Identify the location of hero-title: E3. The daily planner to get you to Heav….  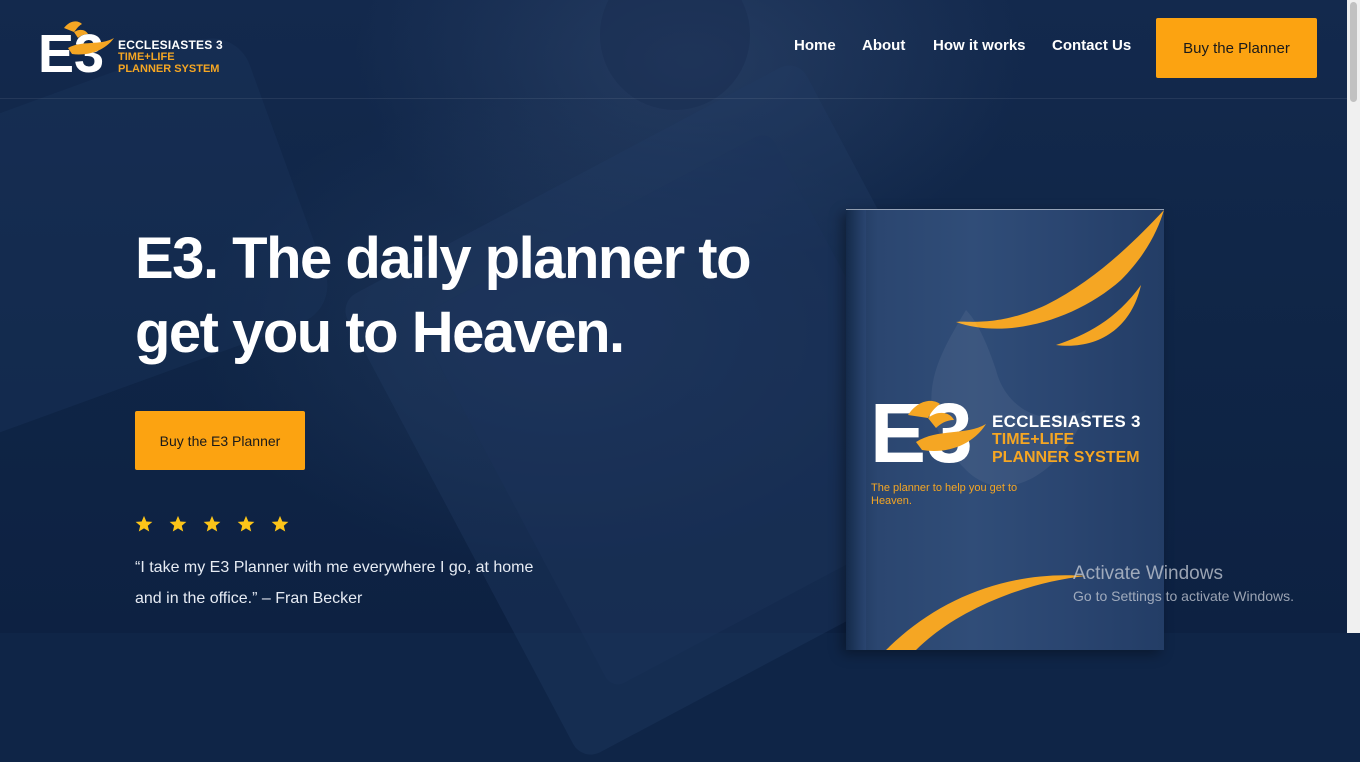
(443, 295).